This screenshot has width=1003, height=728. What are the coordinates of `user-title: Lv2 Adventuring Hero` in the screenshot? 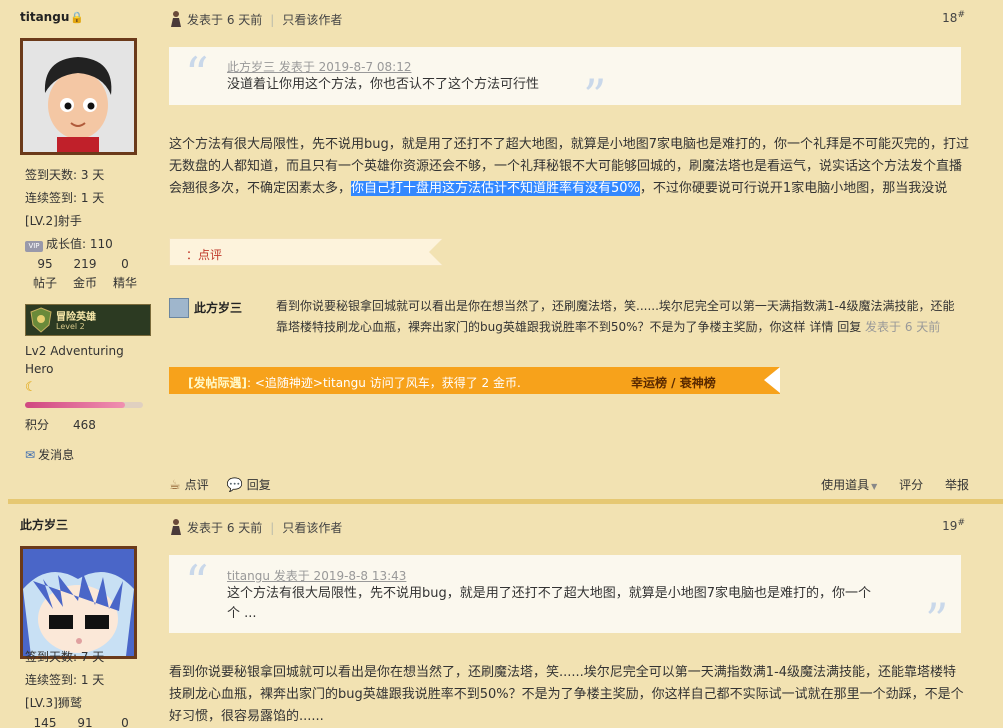 It's located at (74, 360).